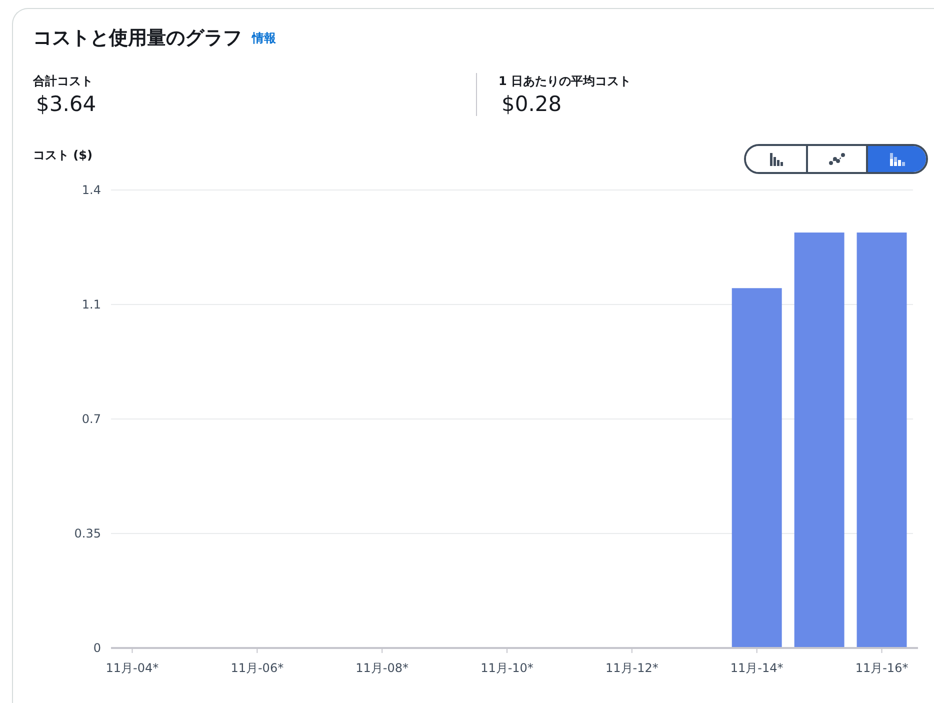 The width and height of the screenshot is (934, 703). What do you see at coordinates (757, 668) in the screenshot?
I see `x-axis-label: 11月-14*` at bounding box center [757, 668].